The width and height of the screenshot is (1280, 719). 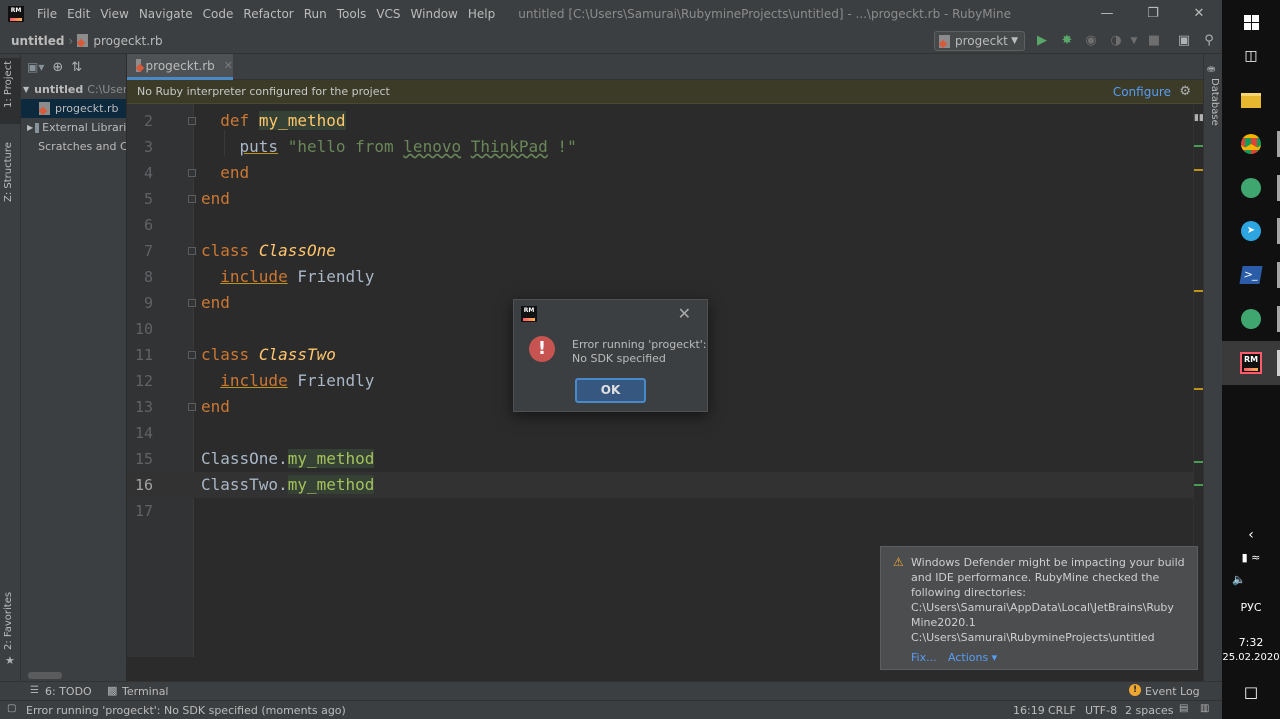 What do you see at coordinates (1251, 275) in the screenshot?
I see `taskbar-app-powershell: >_` at bounding box center [1251, 275].